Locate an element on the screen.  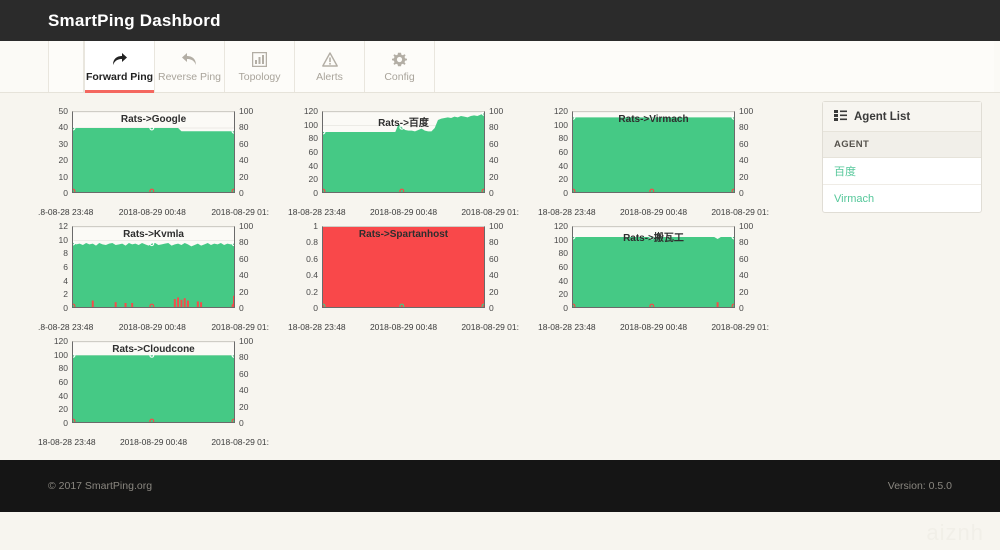
nav-tab-label: Config is located at coordinates (399, 76).